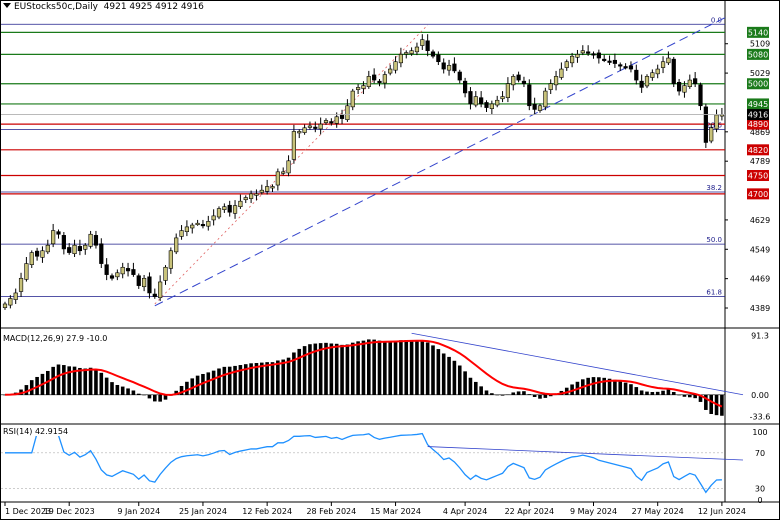 The height and width of the screenshot is (520, 780). Describe the element at coordinates (760, 336) in the screenshot. I see `macd-tick-label: 91.3` at that location.